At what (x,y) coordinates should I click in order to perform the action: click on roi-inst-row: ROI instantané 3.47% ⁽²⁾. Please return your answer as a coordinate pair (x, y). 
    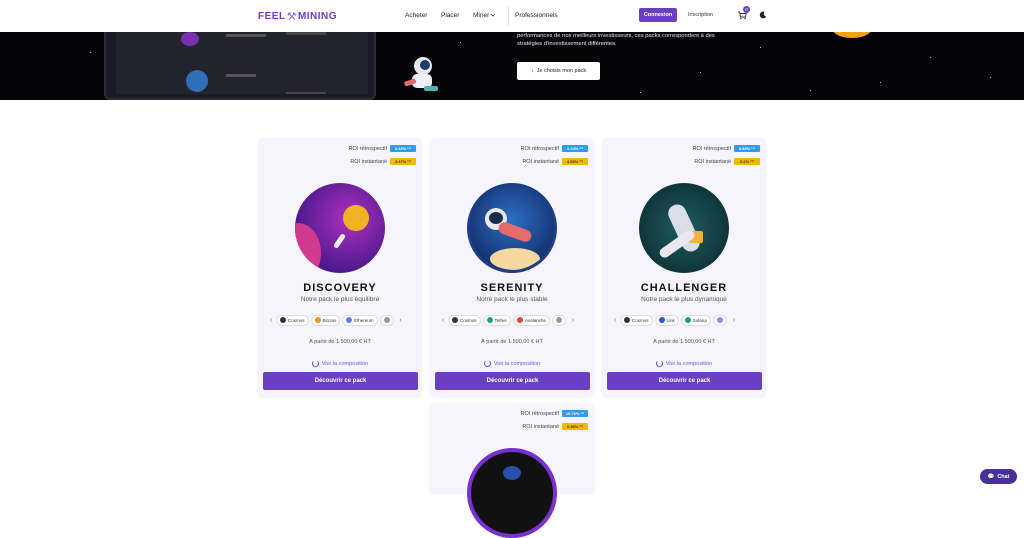
    Looking at the image, I should click on (383, 161).